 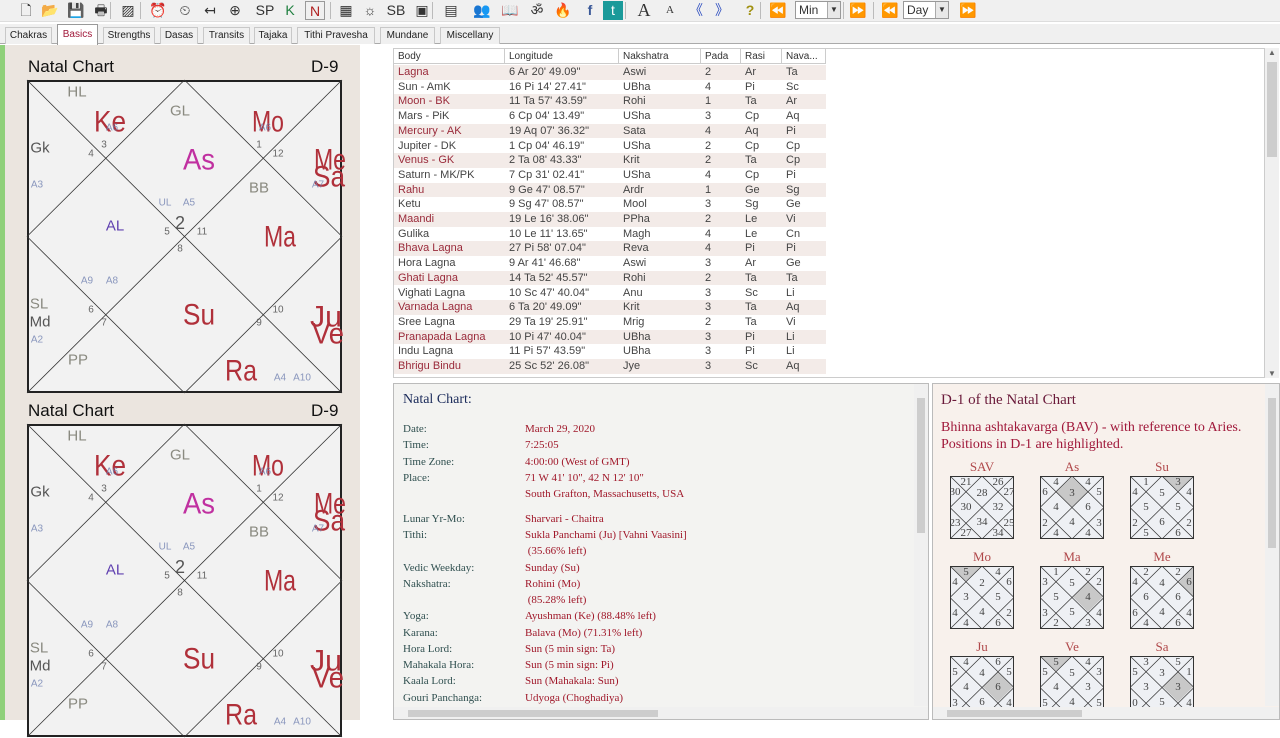 What do you see at coordinates (968, 10) in the screenshot?
I see `date-step-forward-icon: ⏩` at bounding box center [968, 10].